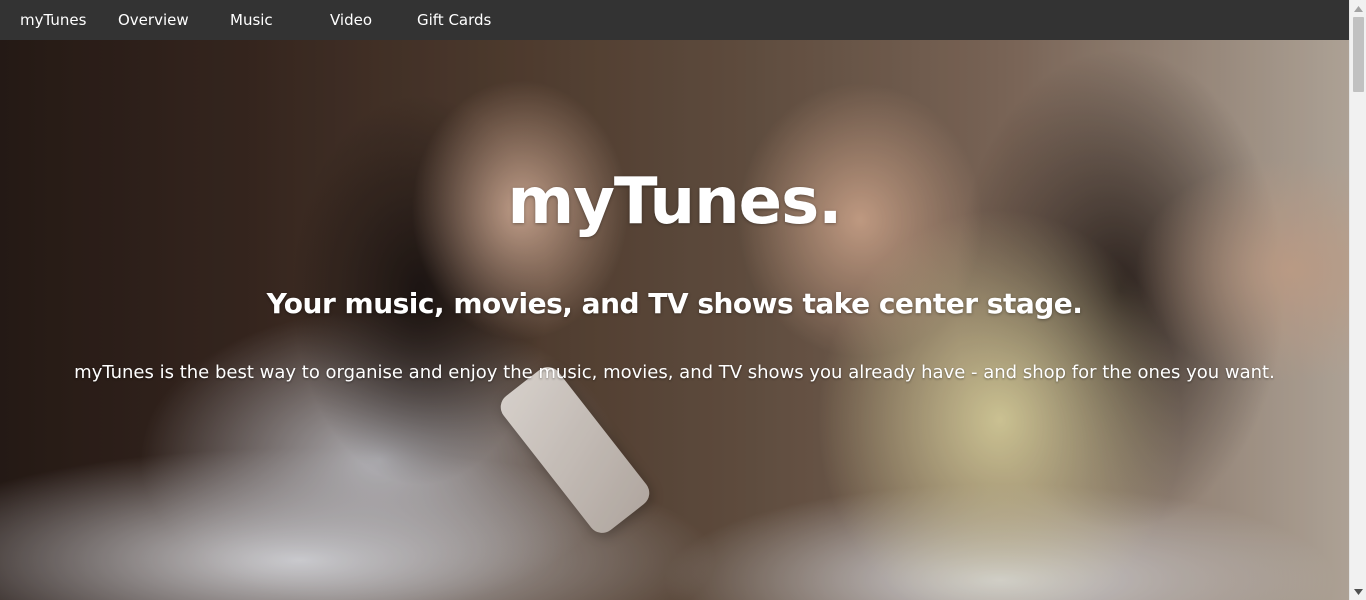  Describe the element at coordinates (675, 202) in the screenshot. I see `hero-title: myTunes.` at that location.